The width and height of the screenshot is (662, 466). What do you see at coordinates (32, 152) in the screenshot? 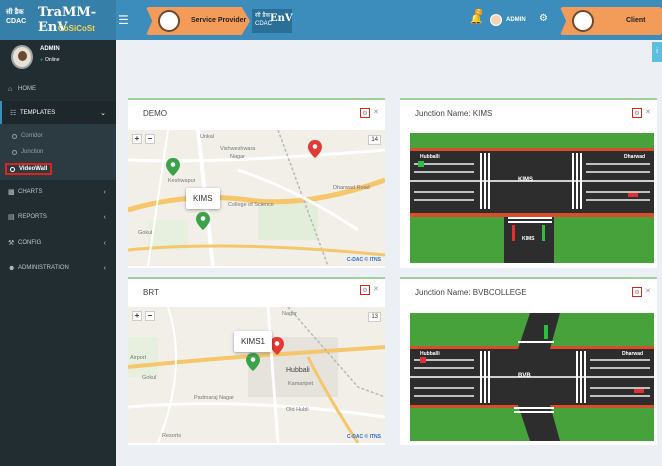
I see `submenu-label: Junction` at bounding box center [32, 152].